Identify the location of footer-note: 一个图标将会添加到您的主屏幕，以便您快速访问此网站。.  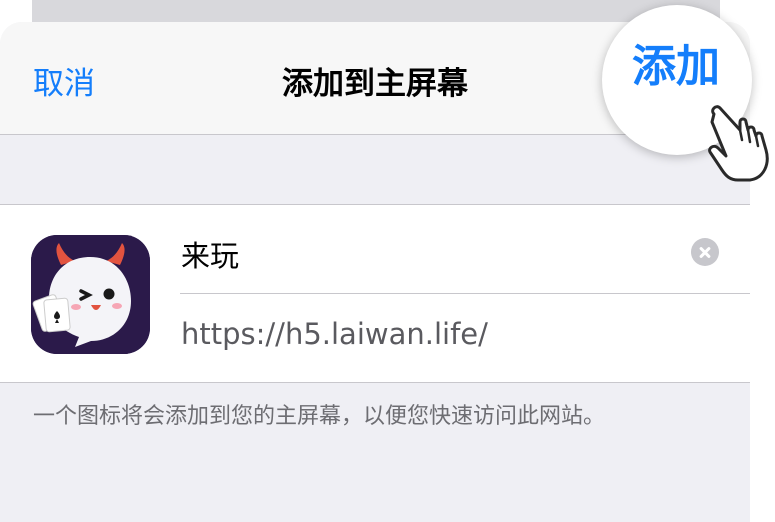
(319, 416).